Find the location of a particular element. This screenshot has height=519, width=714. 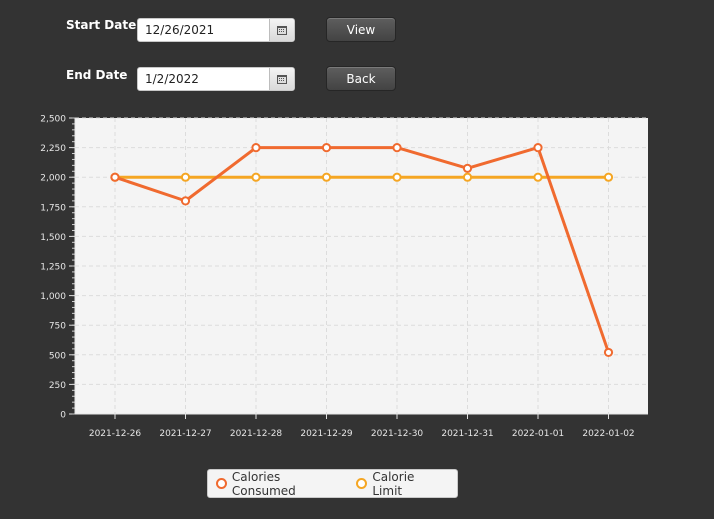

x-tick-label: 2021-12-27 is located at coordinates (185, 434).